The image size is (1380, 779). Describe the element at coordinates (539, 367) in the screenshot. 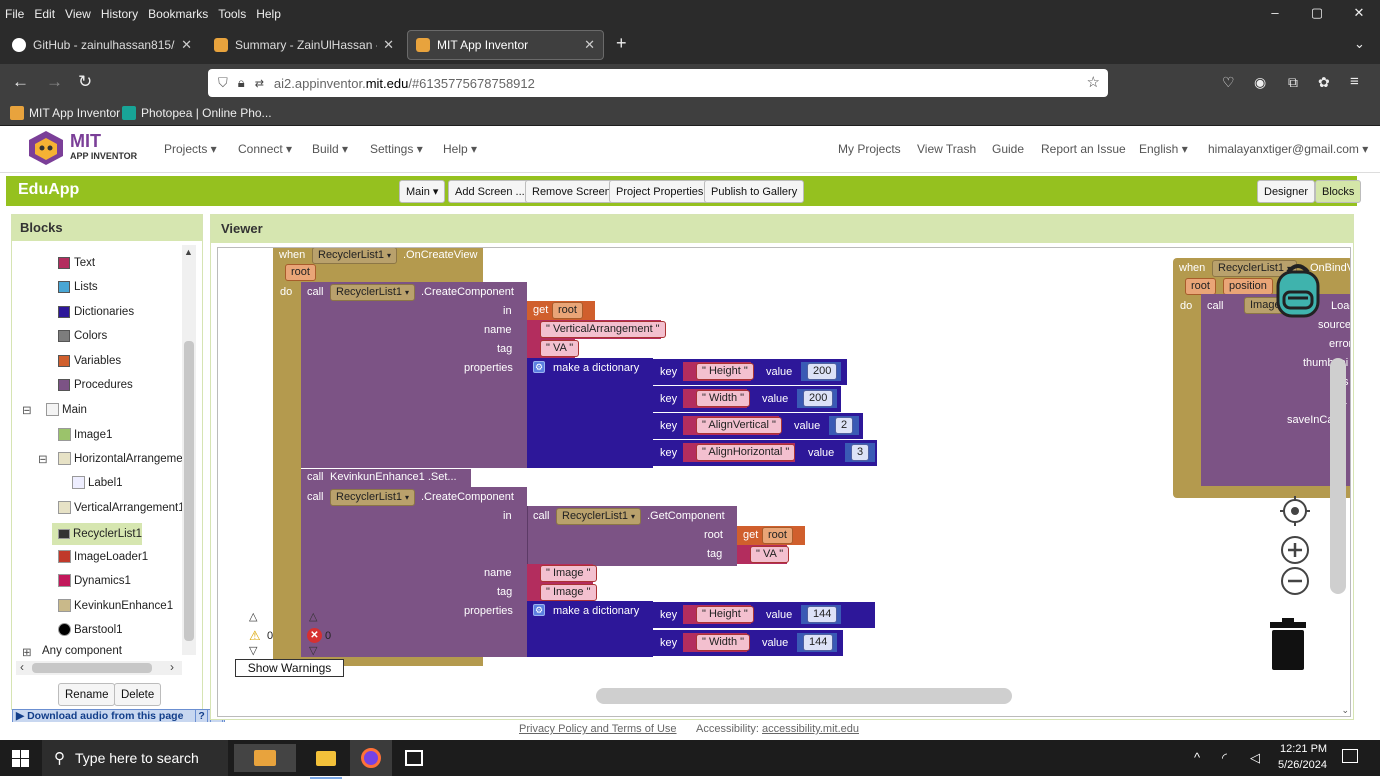

I see `mutator-gear-icon: ⚙` at that location.